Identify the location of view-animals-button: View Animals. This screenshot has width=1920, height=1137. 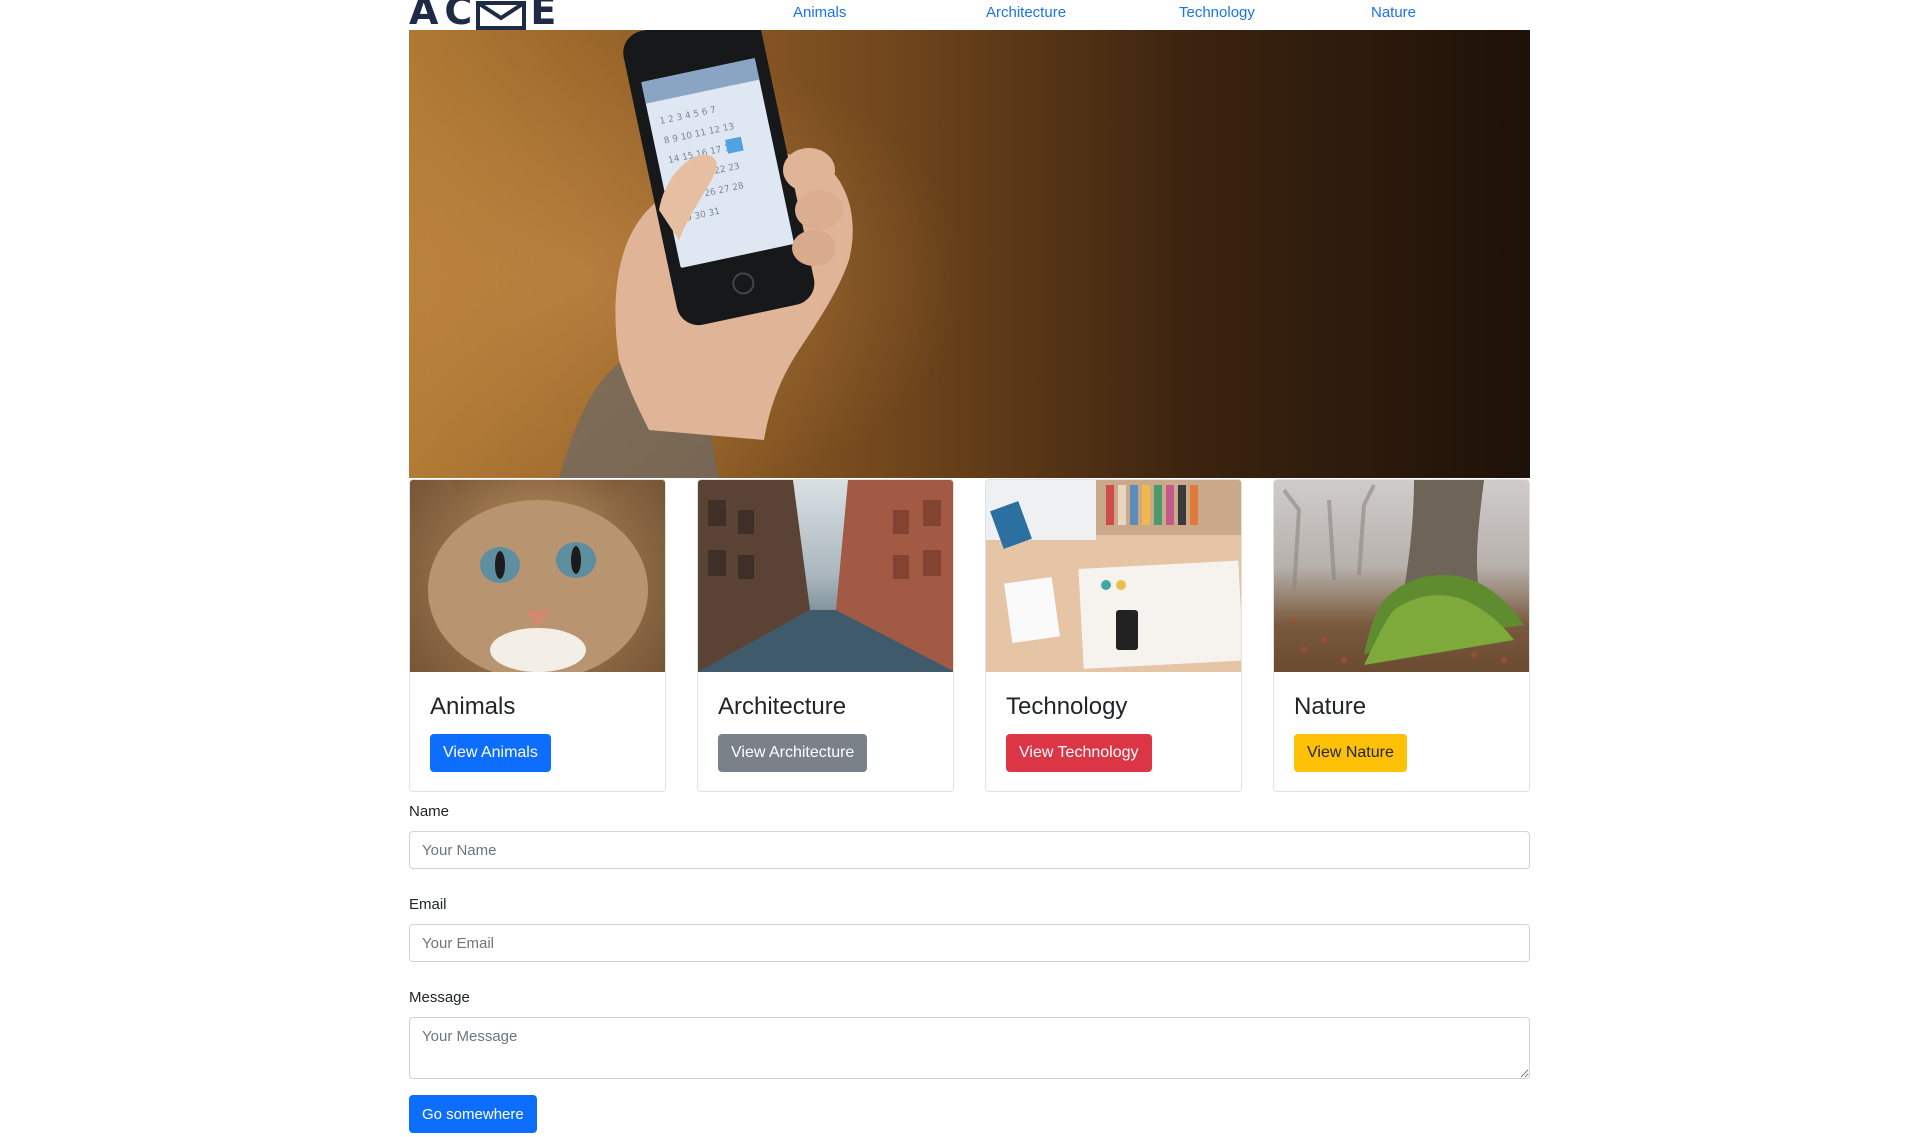
(490, 753).